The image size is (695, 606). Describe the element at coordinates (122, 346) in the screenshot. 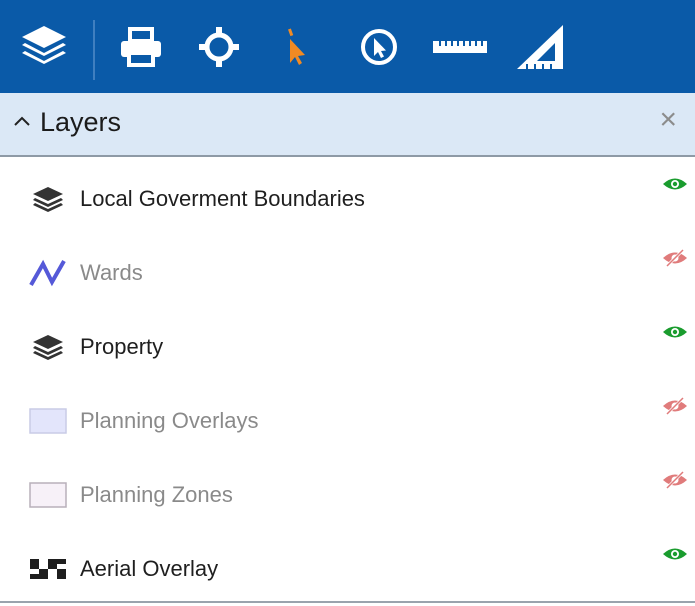

I see `layer-label: Property` at that location.